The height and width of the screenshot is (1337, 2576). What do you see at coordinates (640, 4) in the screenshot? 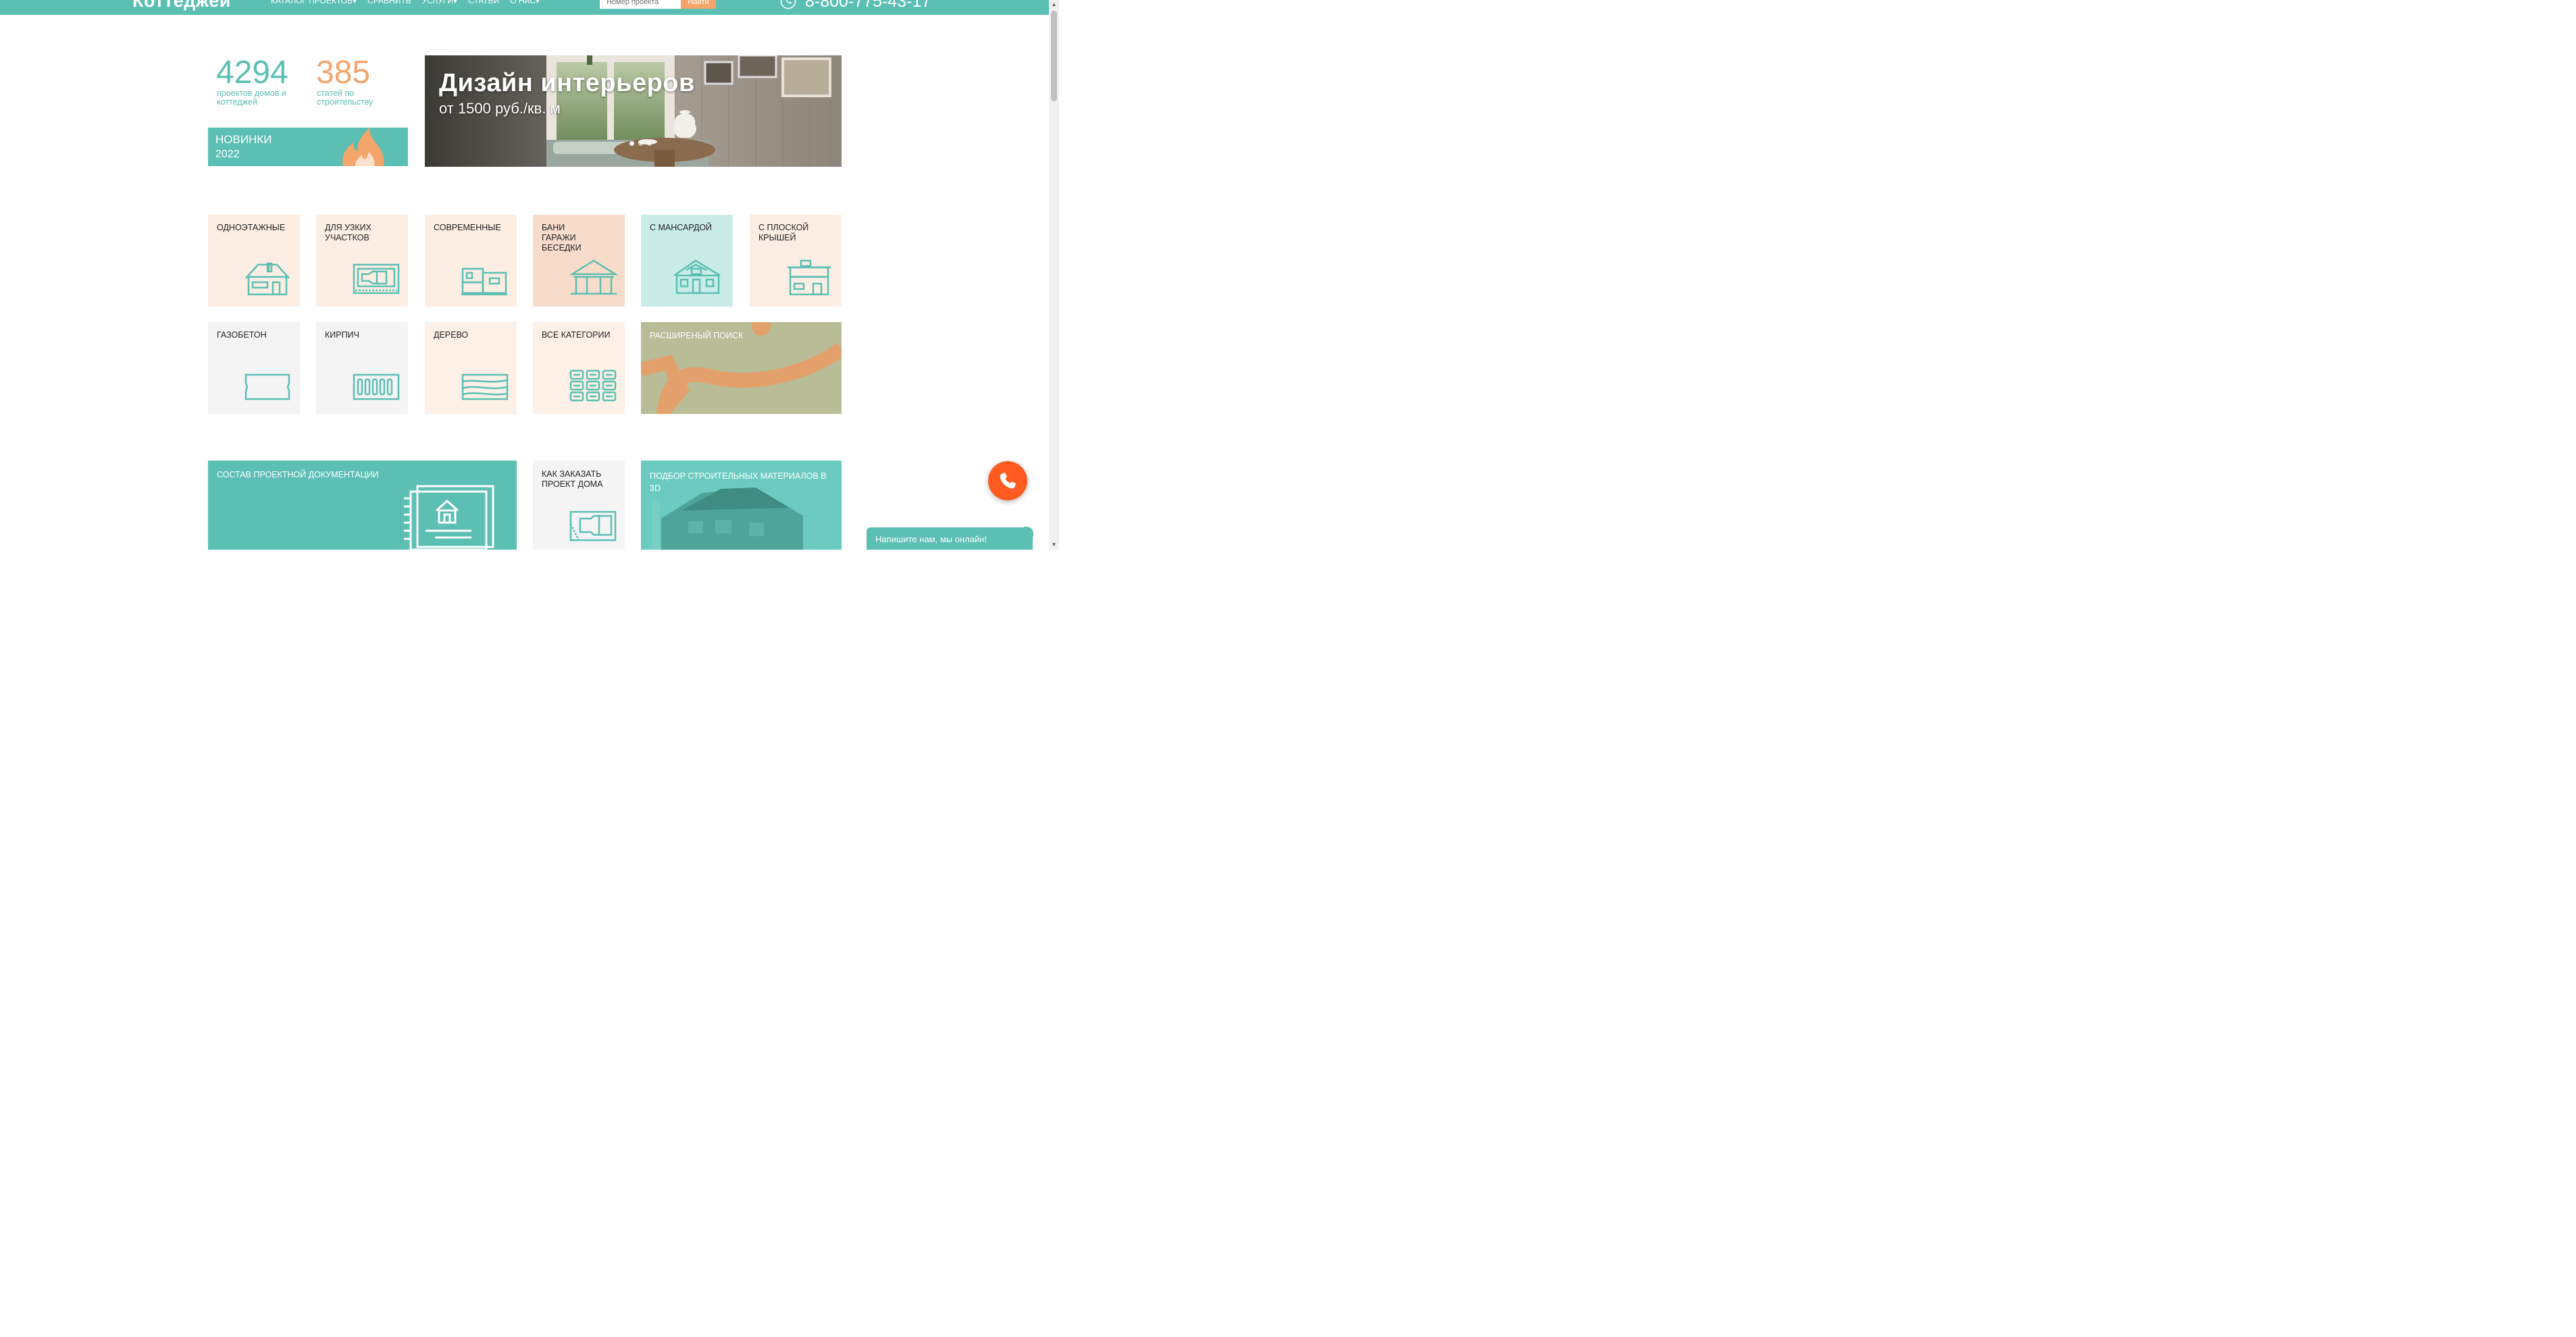
I see `project-number-input` at bounding box center [640, 4].